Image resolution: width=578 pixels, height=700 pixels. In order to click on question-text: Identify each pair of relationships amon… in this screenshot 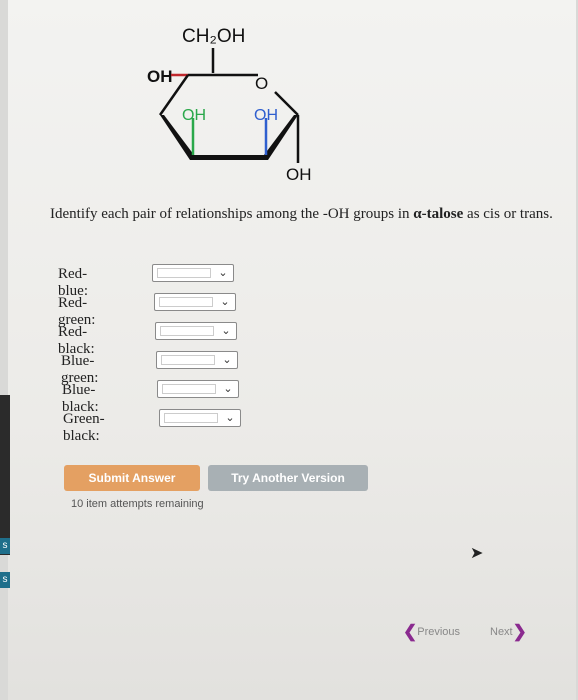, I will do `click(310, 214)`.